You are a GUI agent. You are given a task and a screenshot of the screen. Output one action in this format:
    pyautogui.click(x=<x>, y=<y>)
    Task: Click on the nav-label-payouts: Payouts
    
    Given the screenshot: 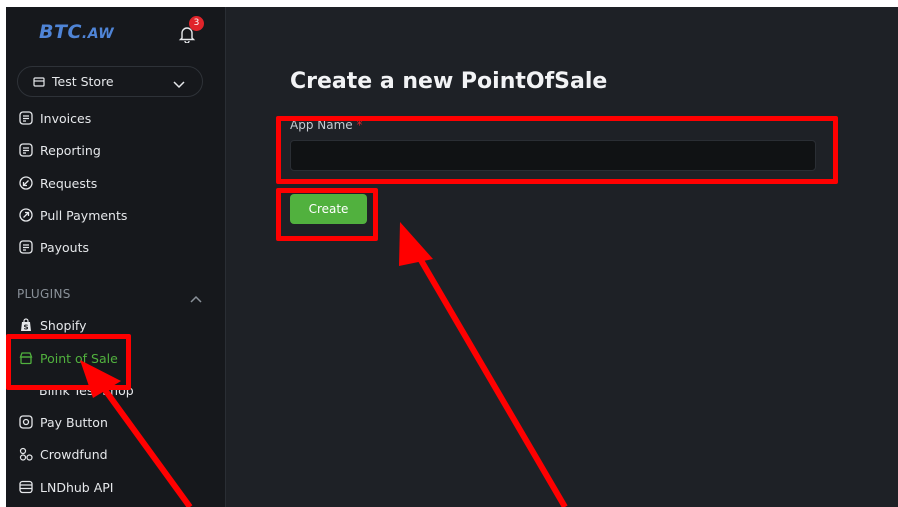 What is the action you would take?
    pyautogui.click(x=65, y=247)
    